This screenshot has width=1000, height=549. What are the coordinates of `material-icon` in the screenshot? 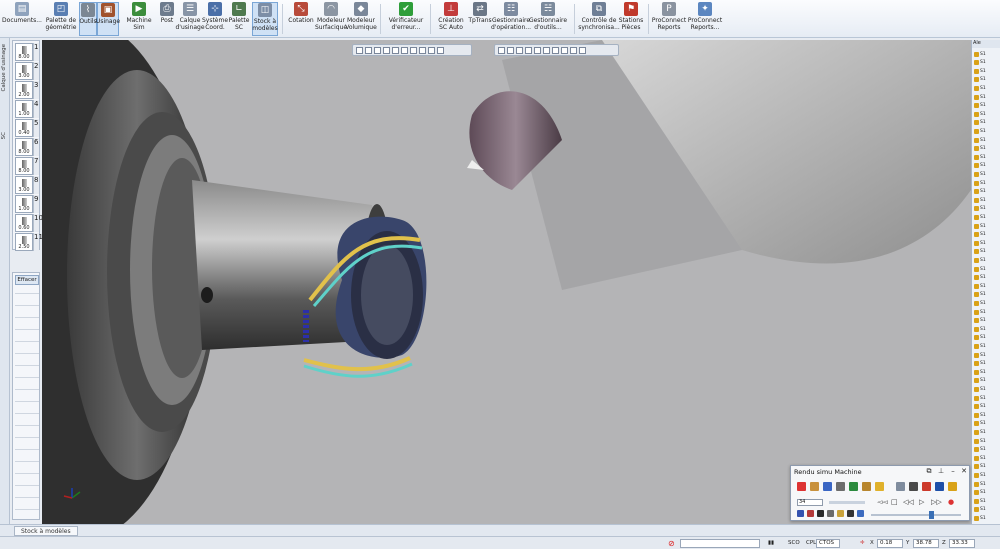 It's located at (814, 486).